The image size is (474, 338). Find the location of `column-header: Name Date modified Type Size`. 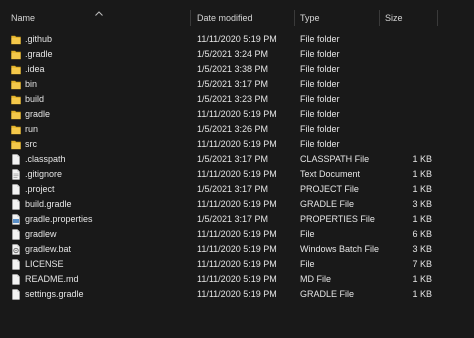

column-header: Name Date modified Type Size is located at coordinates (237, 18).